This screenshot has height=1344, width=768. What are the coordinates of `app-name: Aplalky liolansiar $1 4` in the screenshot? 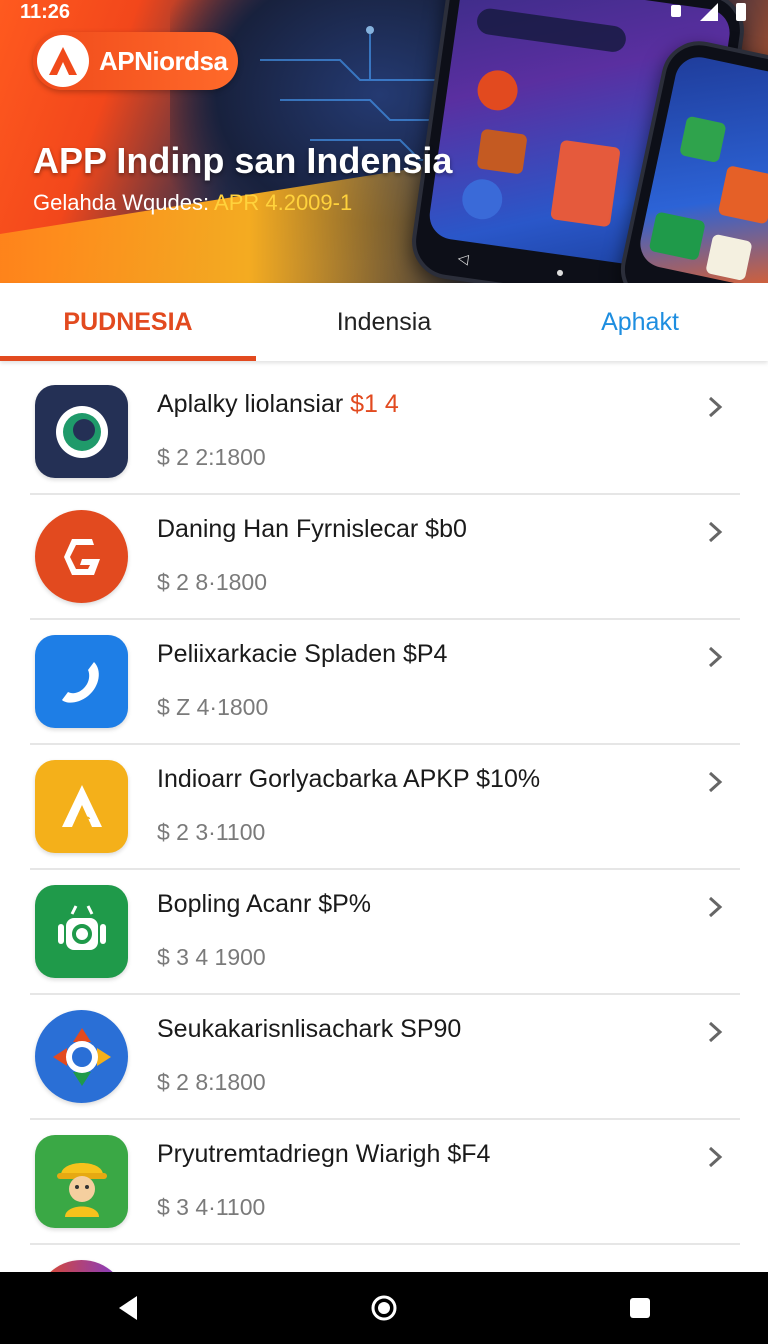 It's located at (278, 404).